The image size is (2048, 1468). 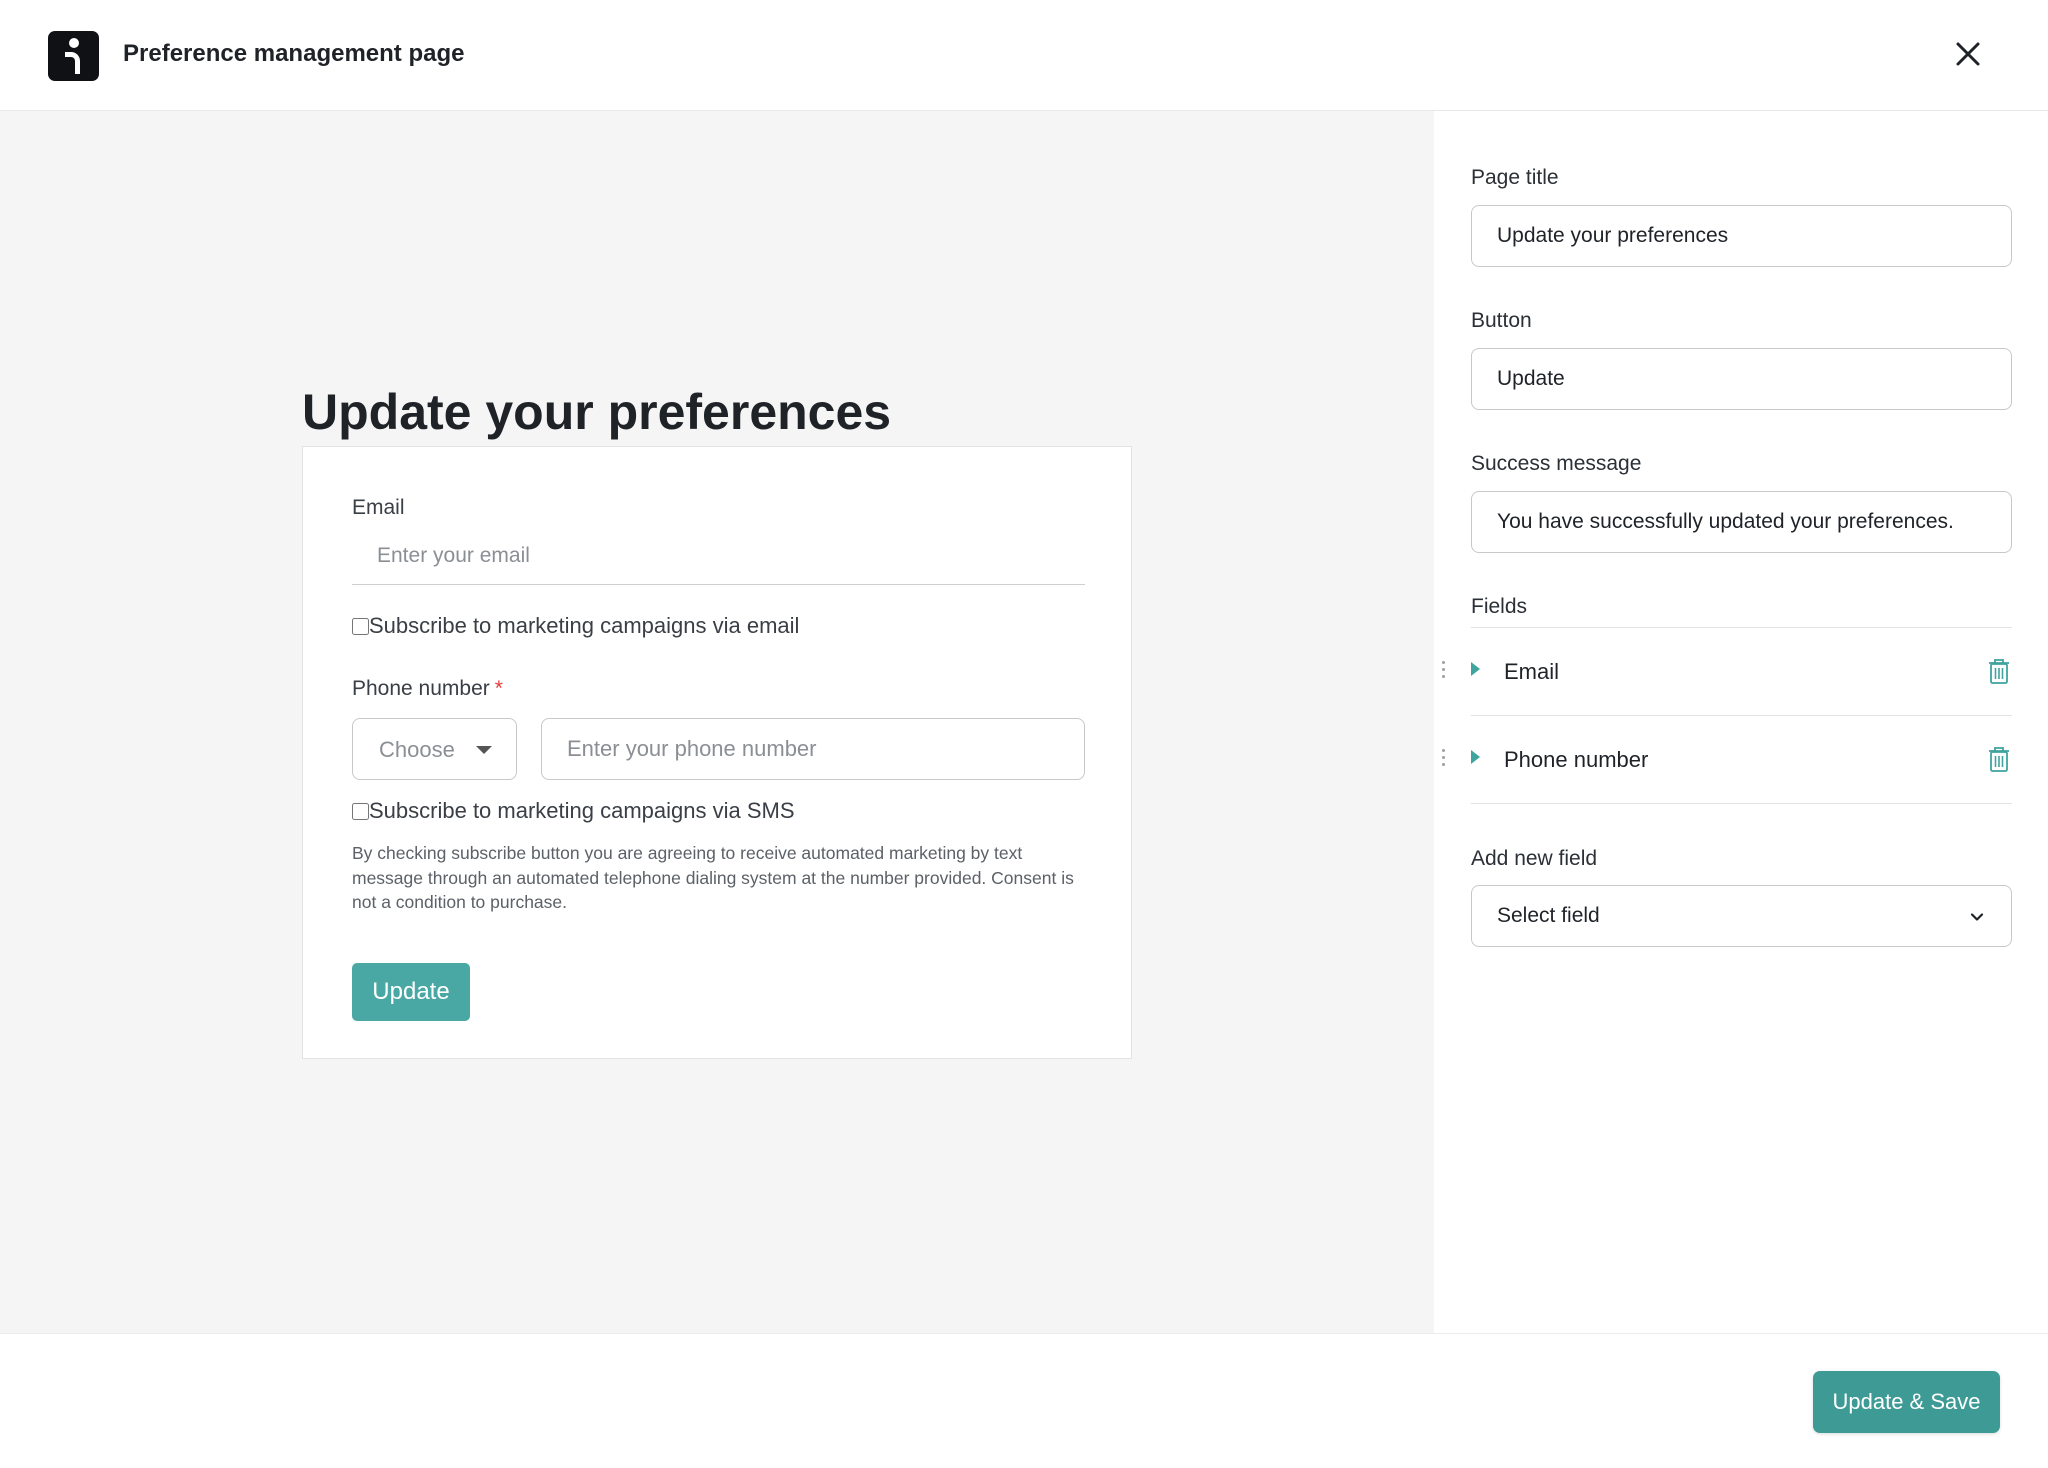 I want to click on update-button: Update, so click(x=411, y=992).